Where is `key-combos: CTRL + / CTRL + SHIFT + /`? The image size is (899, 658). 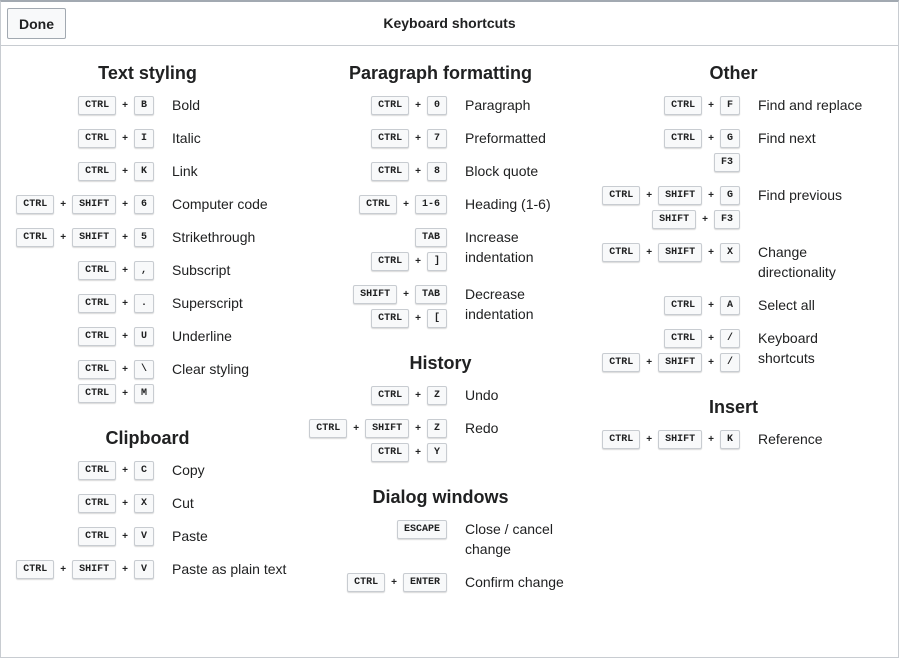 key-combos: CTRL + / CTRL + SHIFT + / is located at coordinates (663, 350).